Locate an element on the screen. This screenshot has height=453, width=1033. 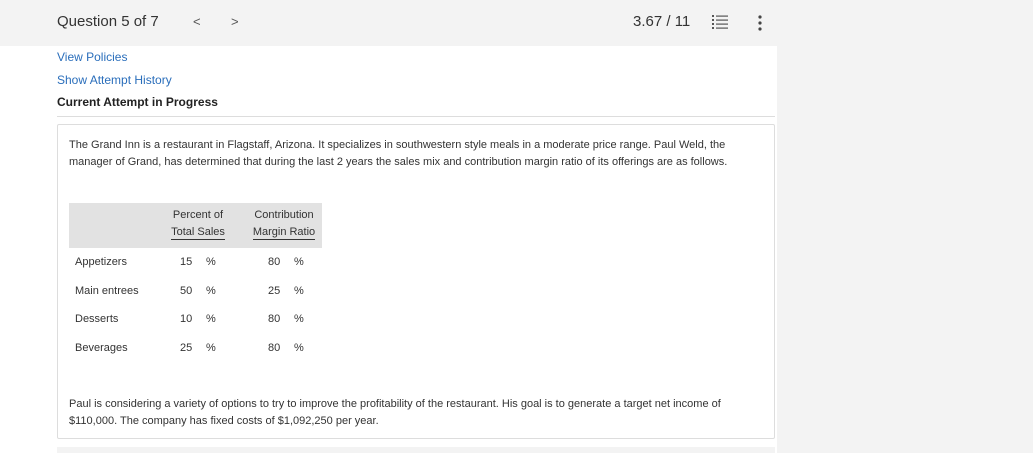
row-label: Appetizers is located at coordinates (101, 262).